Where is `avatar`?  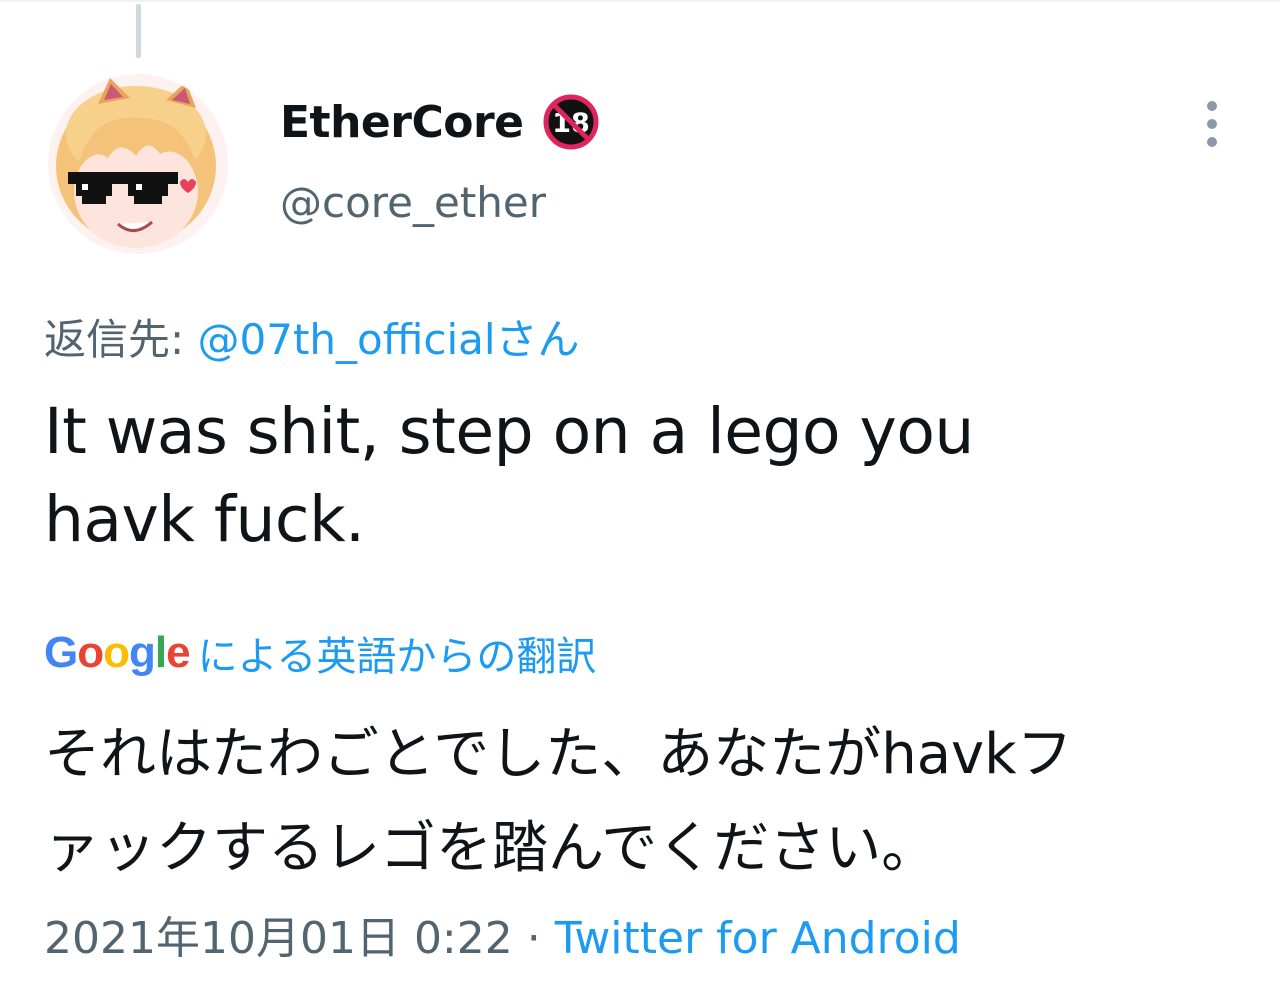 avatar is located at coordinates (138, 164).